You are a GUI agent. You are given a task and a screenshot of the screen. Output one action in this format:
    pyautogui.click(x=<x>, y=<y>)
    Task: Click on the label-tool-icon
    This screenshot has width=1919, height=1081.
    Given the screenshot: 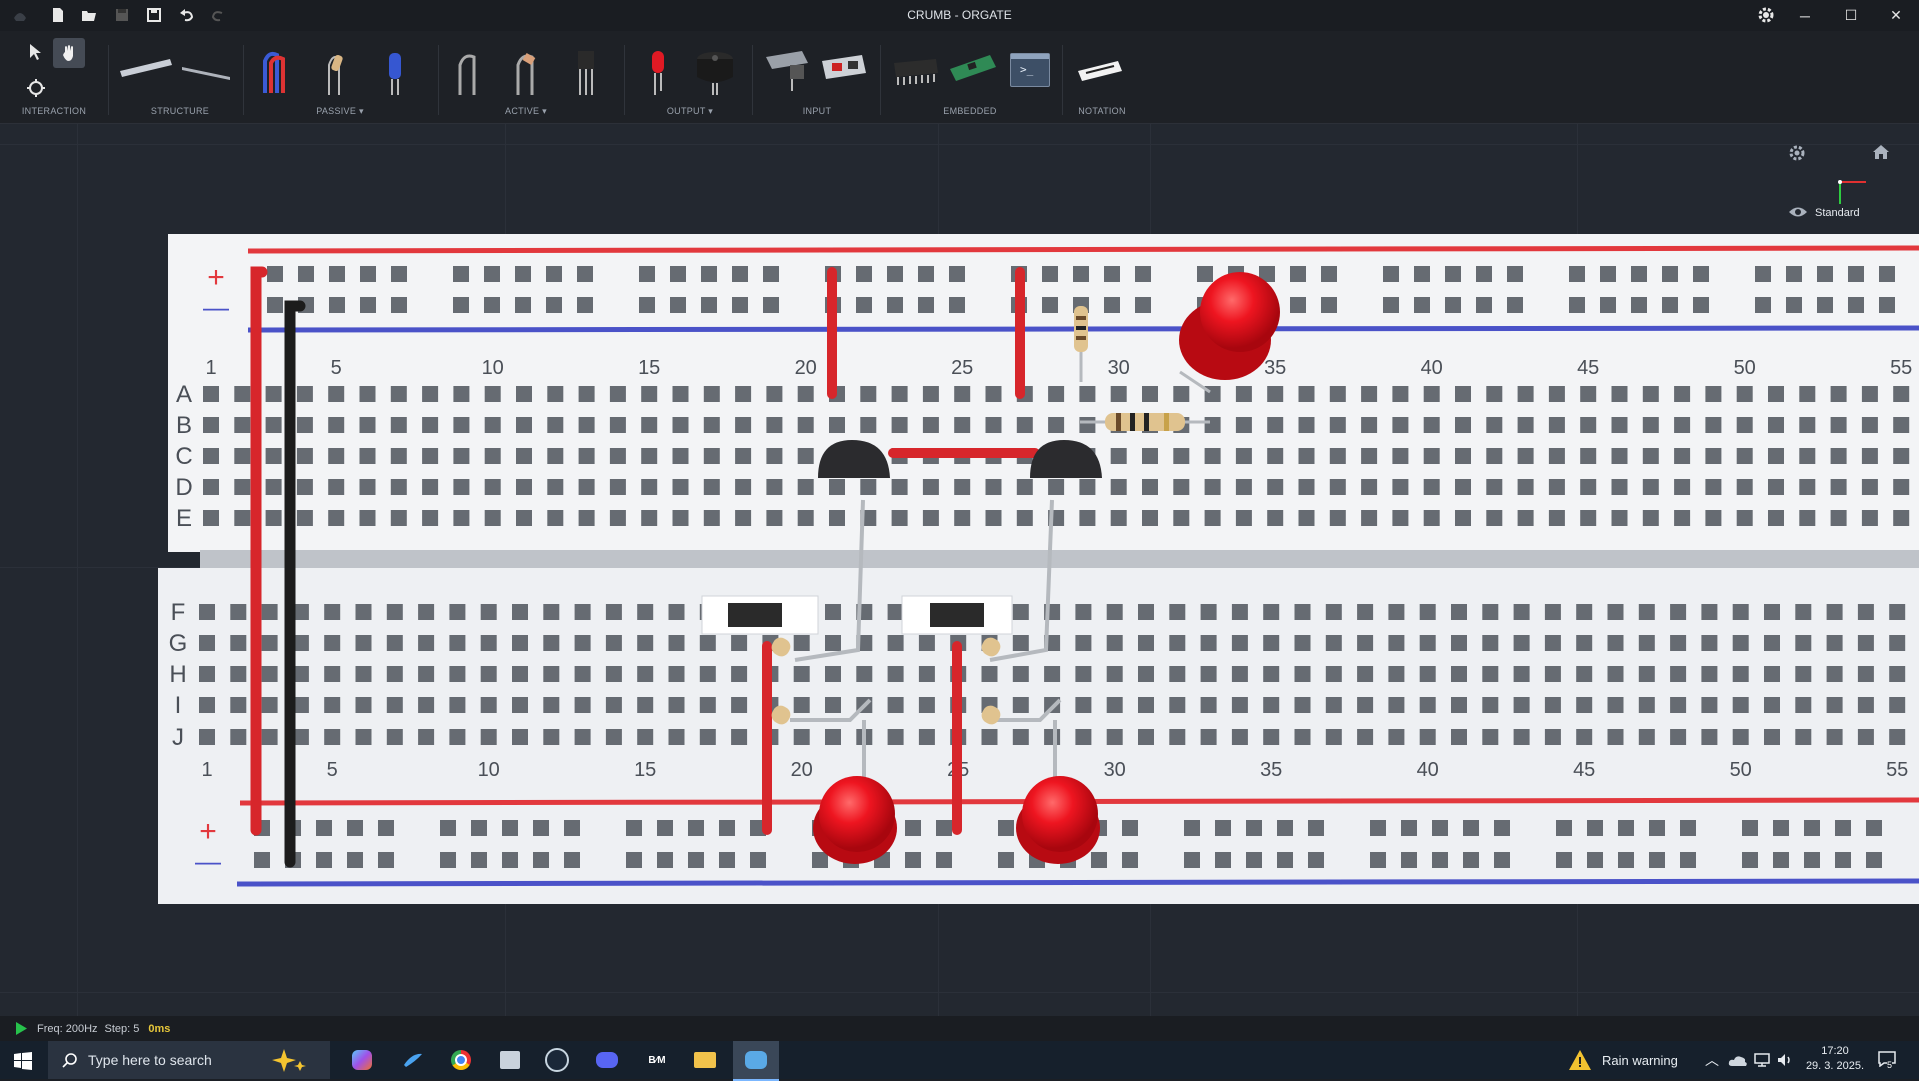 What is the action you would take?
    pyautogui.click(x=1100, y=71)
    